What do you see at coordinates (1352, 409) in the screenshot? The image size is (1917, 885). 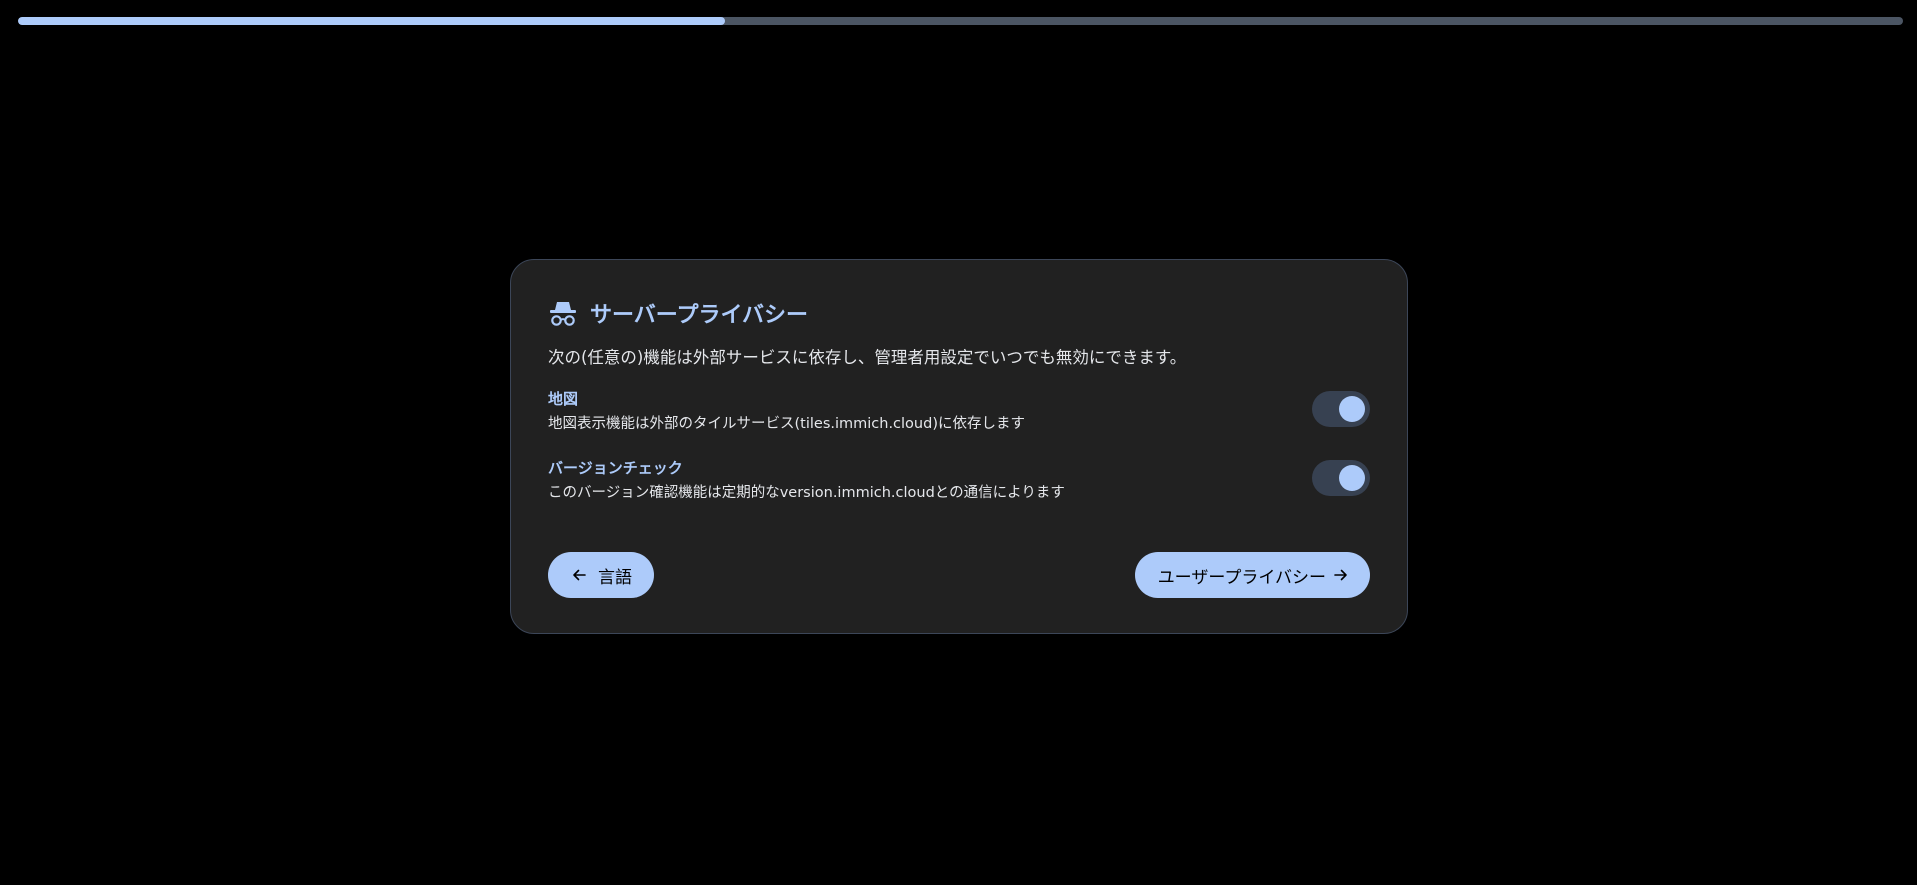 I see `map-toggle-knob` at bounding box center [1352, 409].